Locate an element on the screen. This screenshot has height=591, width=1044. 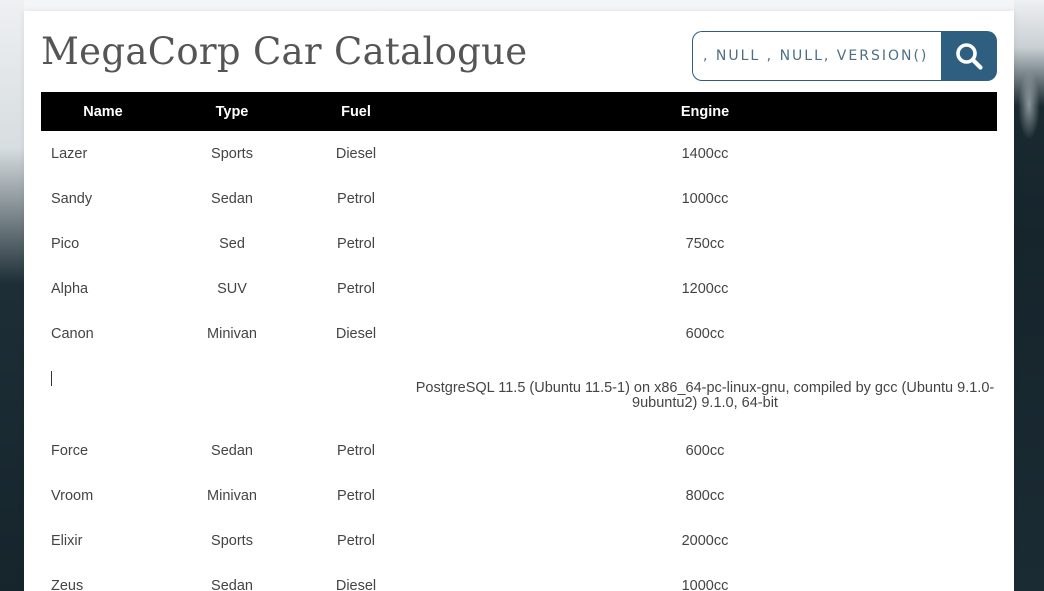
table-row: Elixir Sports Petrol 2000cc is located at coordinates (519, 540).